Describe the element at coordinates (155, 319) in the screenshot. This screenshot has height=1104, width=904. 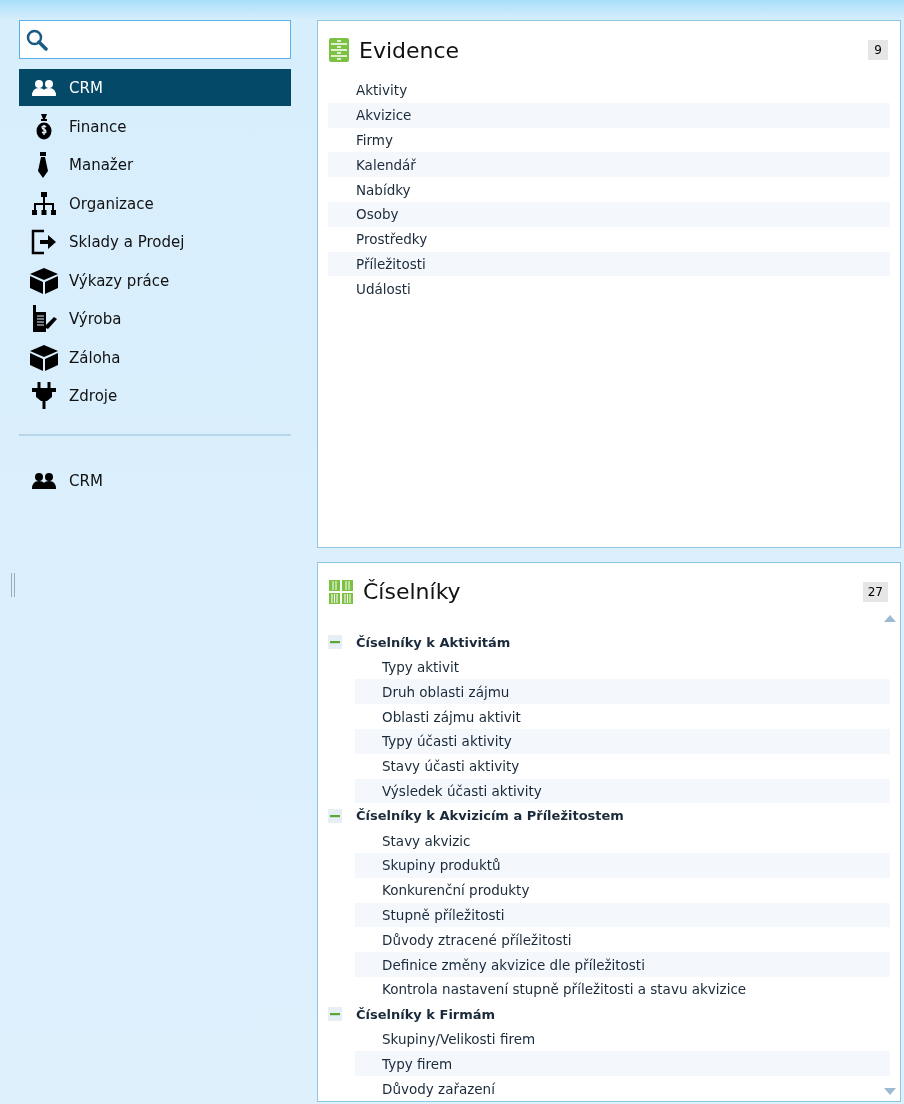
I see `nav-item: Výroba` at that location.